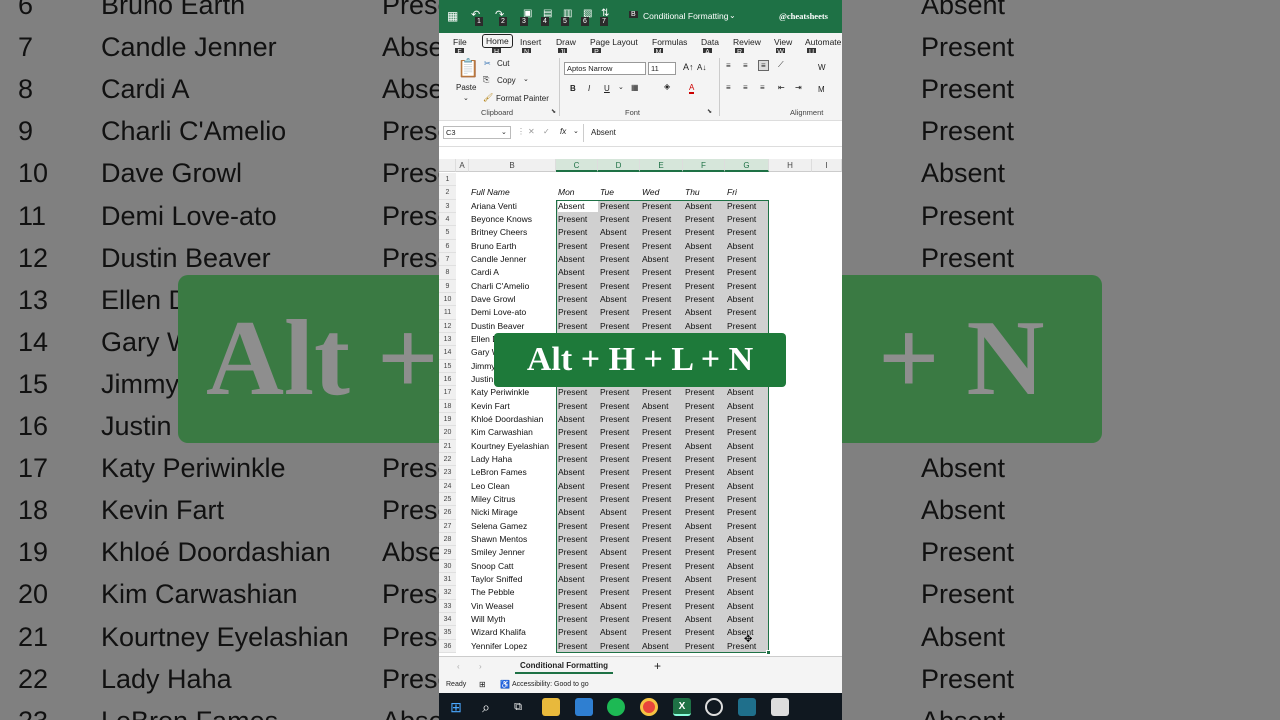  Describe the element at coordinates (447, 579) in the screenshot. I see `row-header: 31` at that location.